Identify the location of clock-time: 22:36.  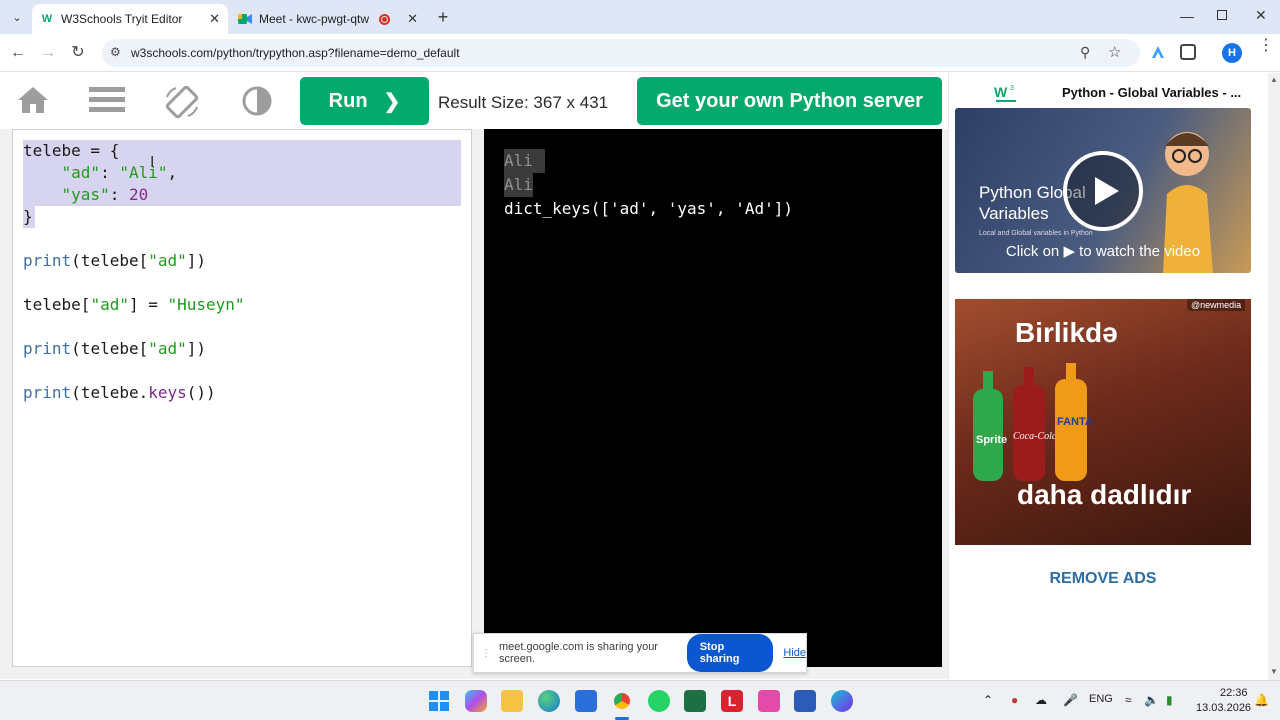
(1234, 693).